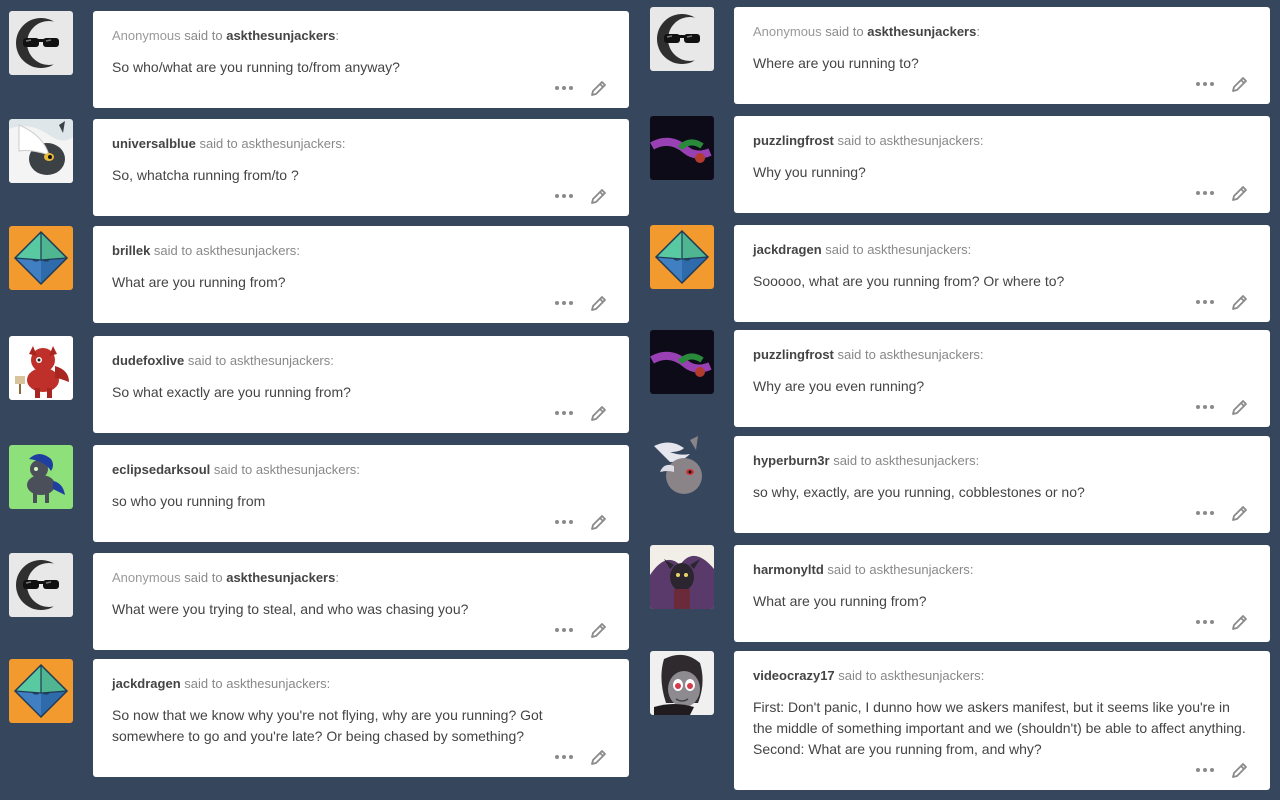 This screenshot has width=1280, height=800. What do you see at coordinates (41, 477) in the screenshot?
I see `dark-pony-avatar` at bounding box center [41, 477].